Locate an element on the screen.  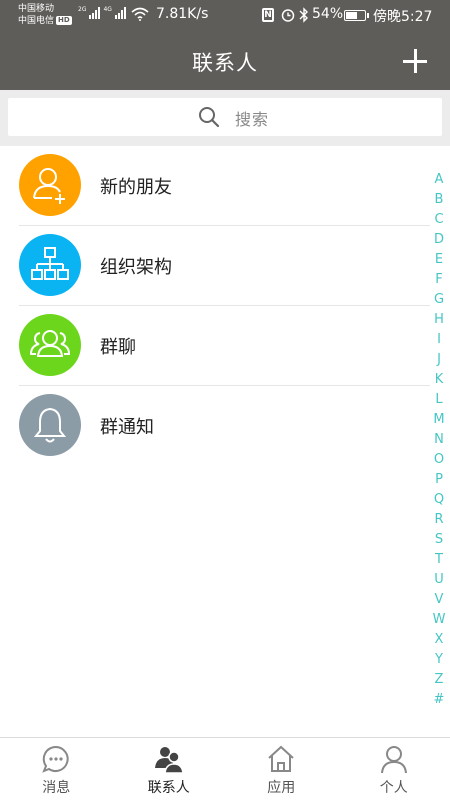
alpha-index-letter: Q is located at coordinates (439, 500).